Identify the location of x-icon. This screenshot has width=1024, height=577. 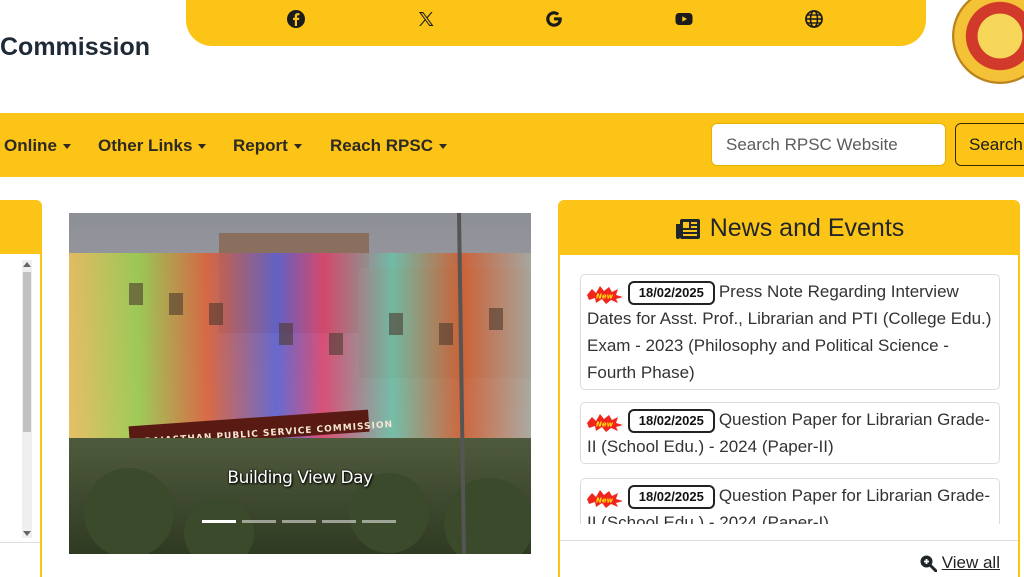
(426, 19).